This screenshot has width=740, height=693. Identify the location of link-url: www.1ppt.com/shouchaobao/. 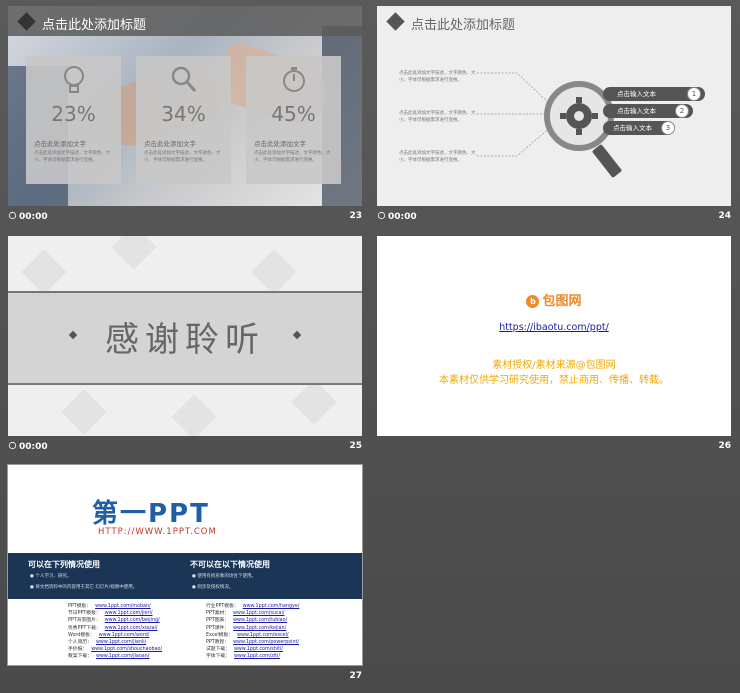
(126, 649).